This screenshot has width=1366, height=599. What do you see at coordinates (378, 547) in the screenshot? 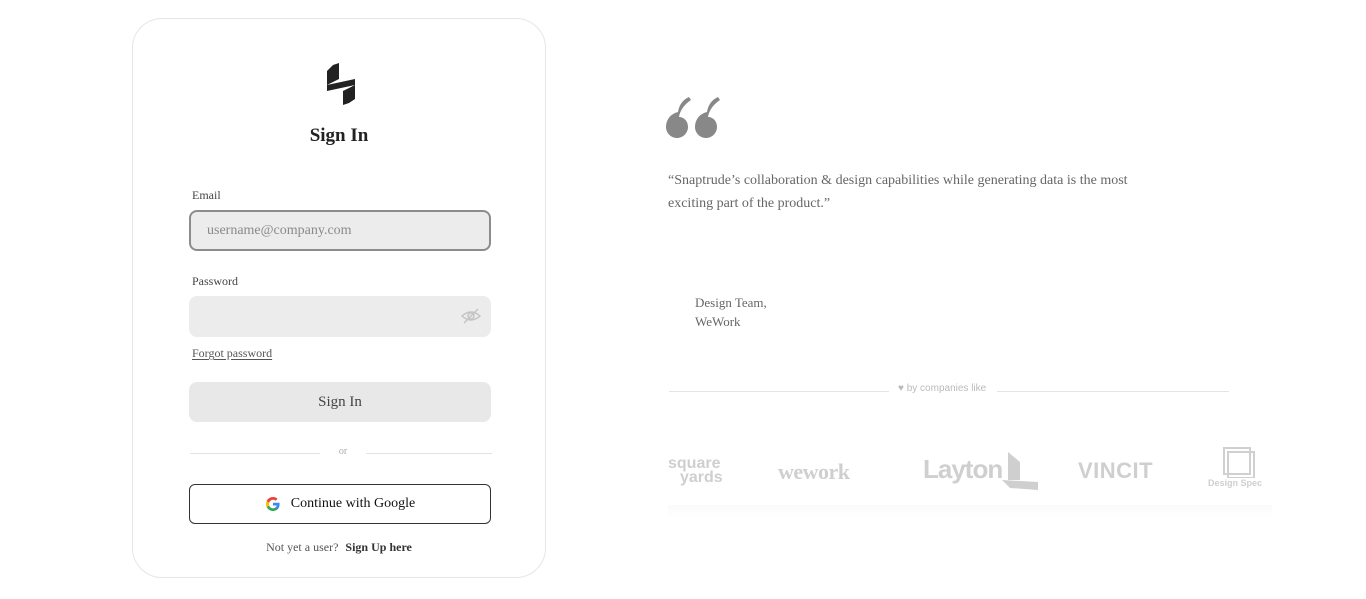
I see `signup-link: Sign Up here` at bounding box center [378, 547].